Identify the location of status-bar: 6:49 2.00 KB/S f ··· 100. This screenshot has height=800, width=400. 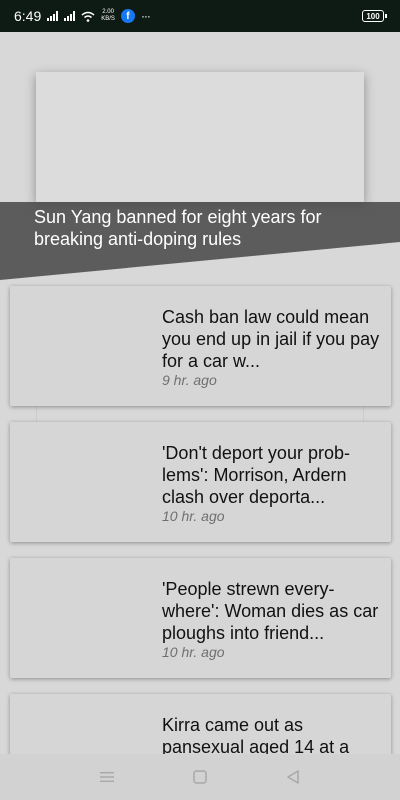
(200, 16).